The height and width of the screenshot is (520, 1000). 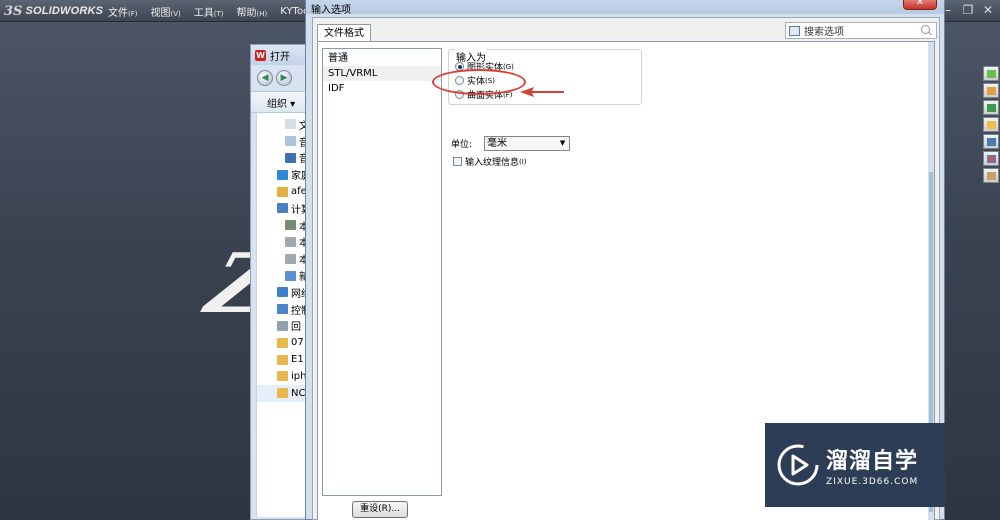 I want to click on forward-arrow-icon: ▶, so click(x=284, y=78).